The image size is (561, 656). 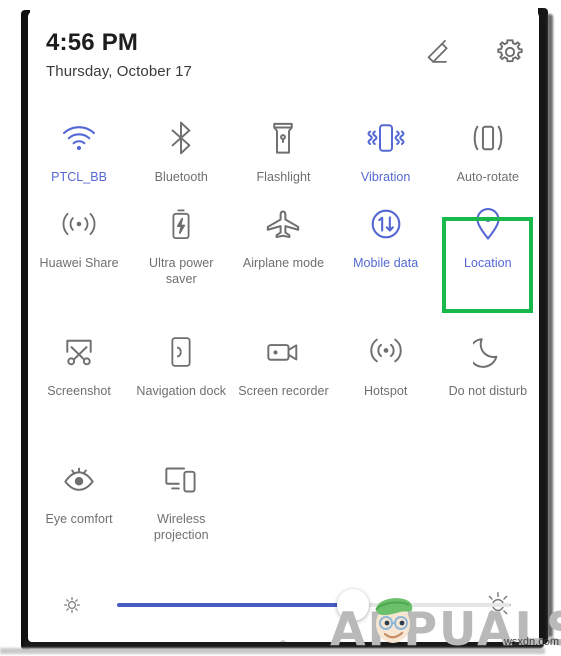 I want to click on tile-label: Mobile data, so click(x=386, y=263).